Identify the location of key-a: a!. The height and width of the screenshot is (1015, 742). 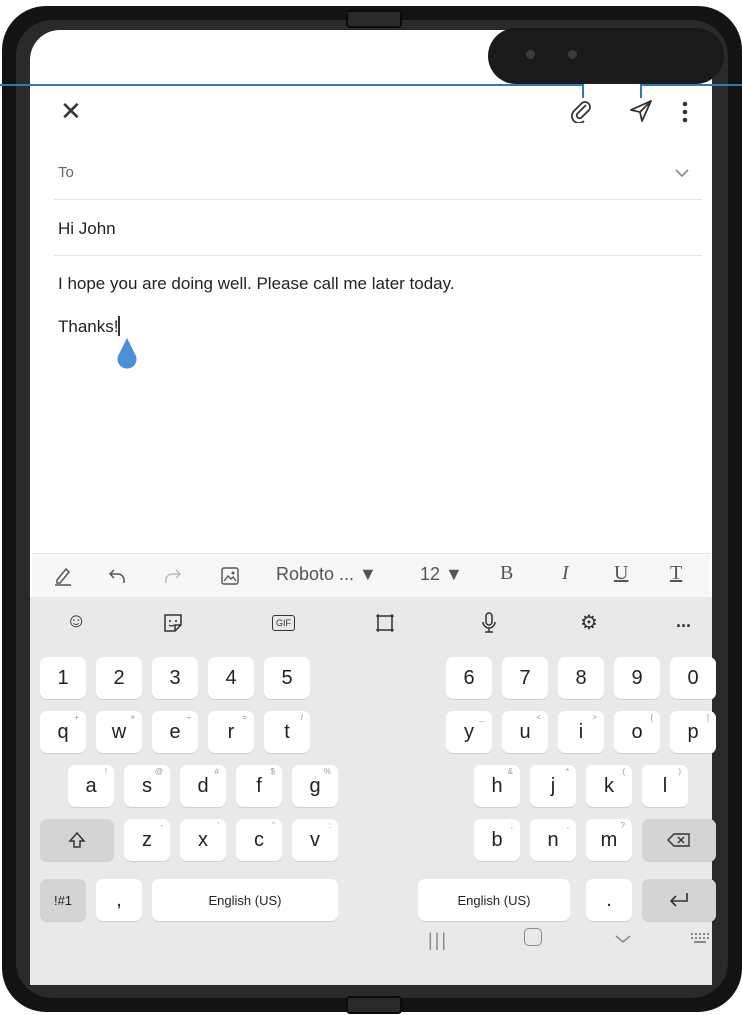
(91, 786).